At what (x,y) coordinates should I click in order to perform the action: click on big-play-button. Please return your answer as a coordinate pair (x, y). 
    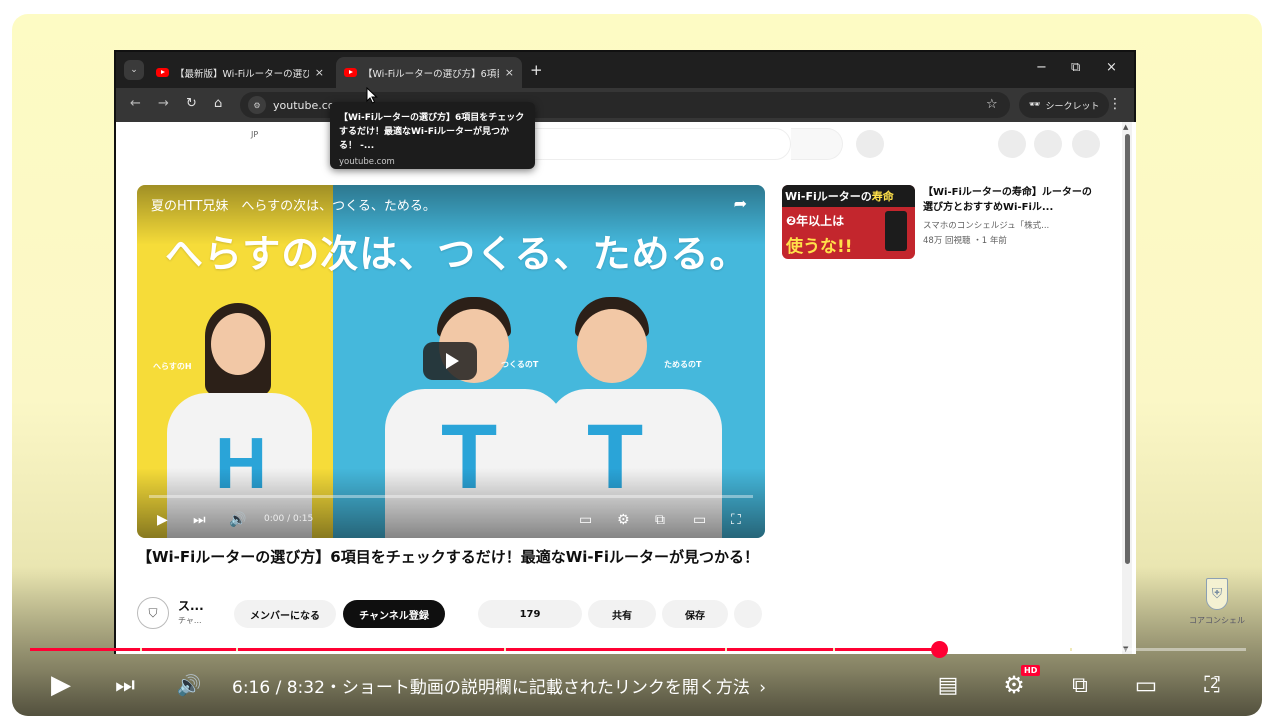
    Looking at the image, I should click on (450, 361).